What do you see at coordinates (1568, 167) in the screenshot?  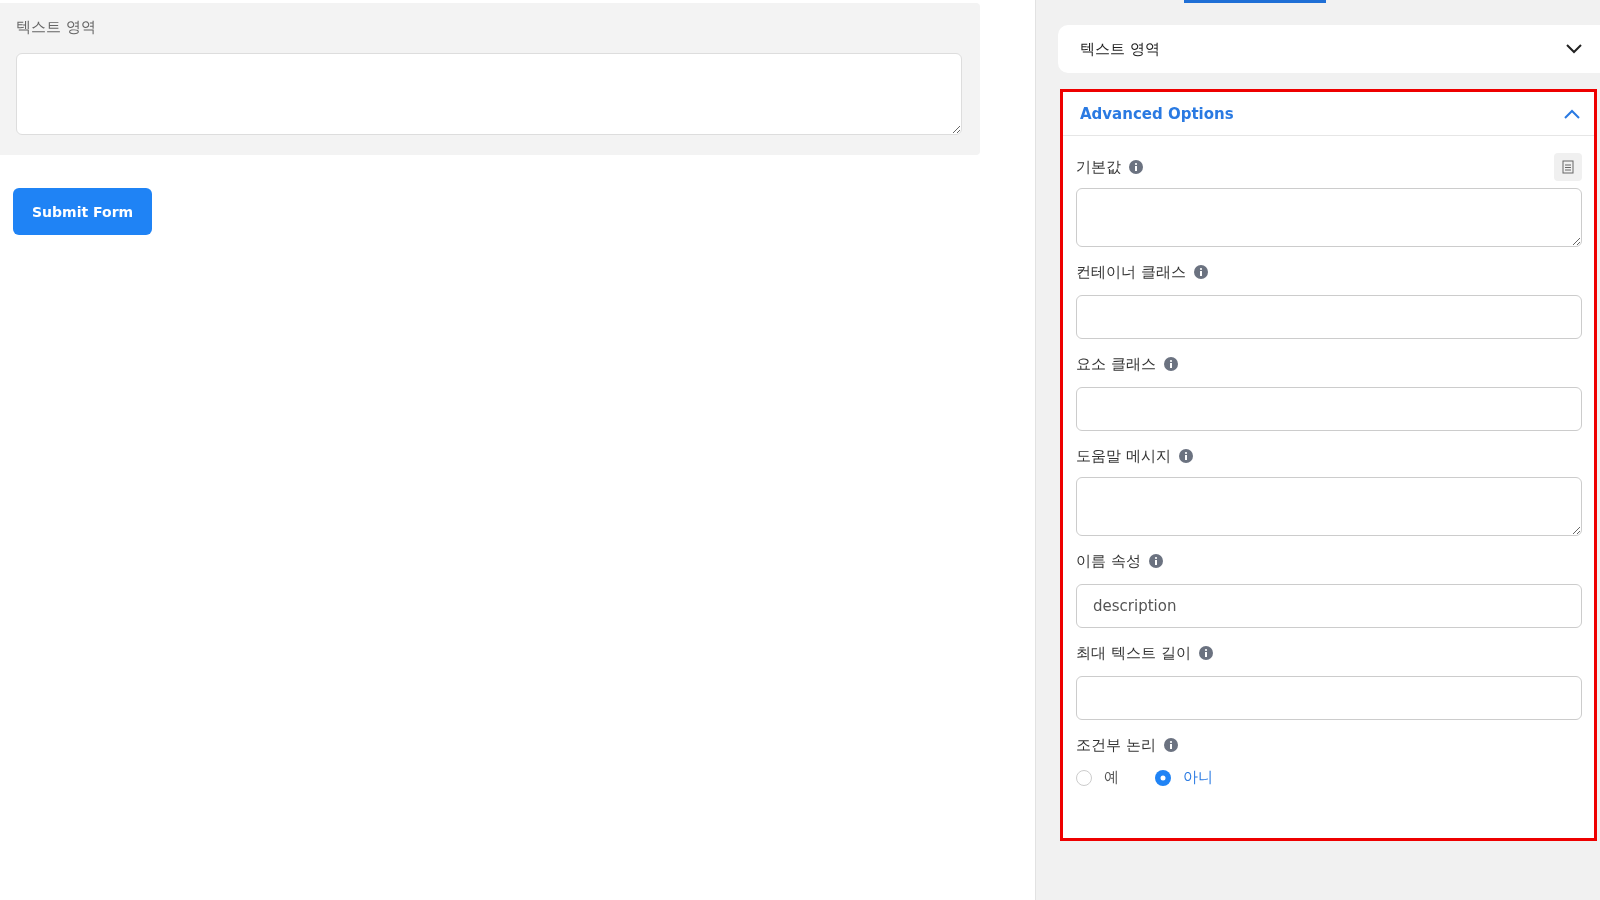 I see `document-icon` at bounding box center [1568, 167].